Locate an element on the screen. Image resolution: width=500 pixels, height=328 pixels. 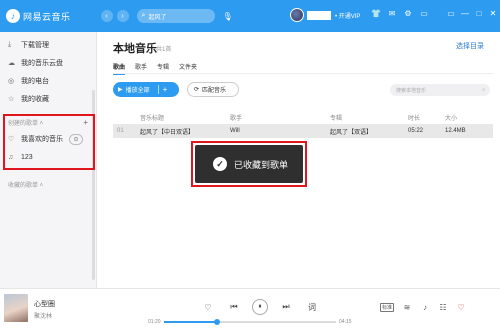
sidebar-item-downloads: ⤓ 下载管理 is located at coordinates (48, 45).